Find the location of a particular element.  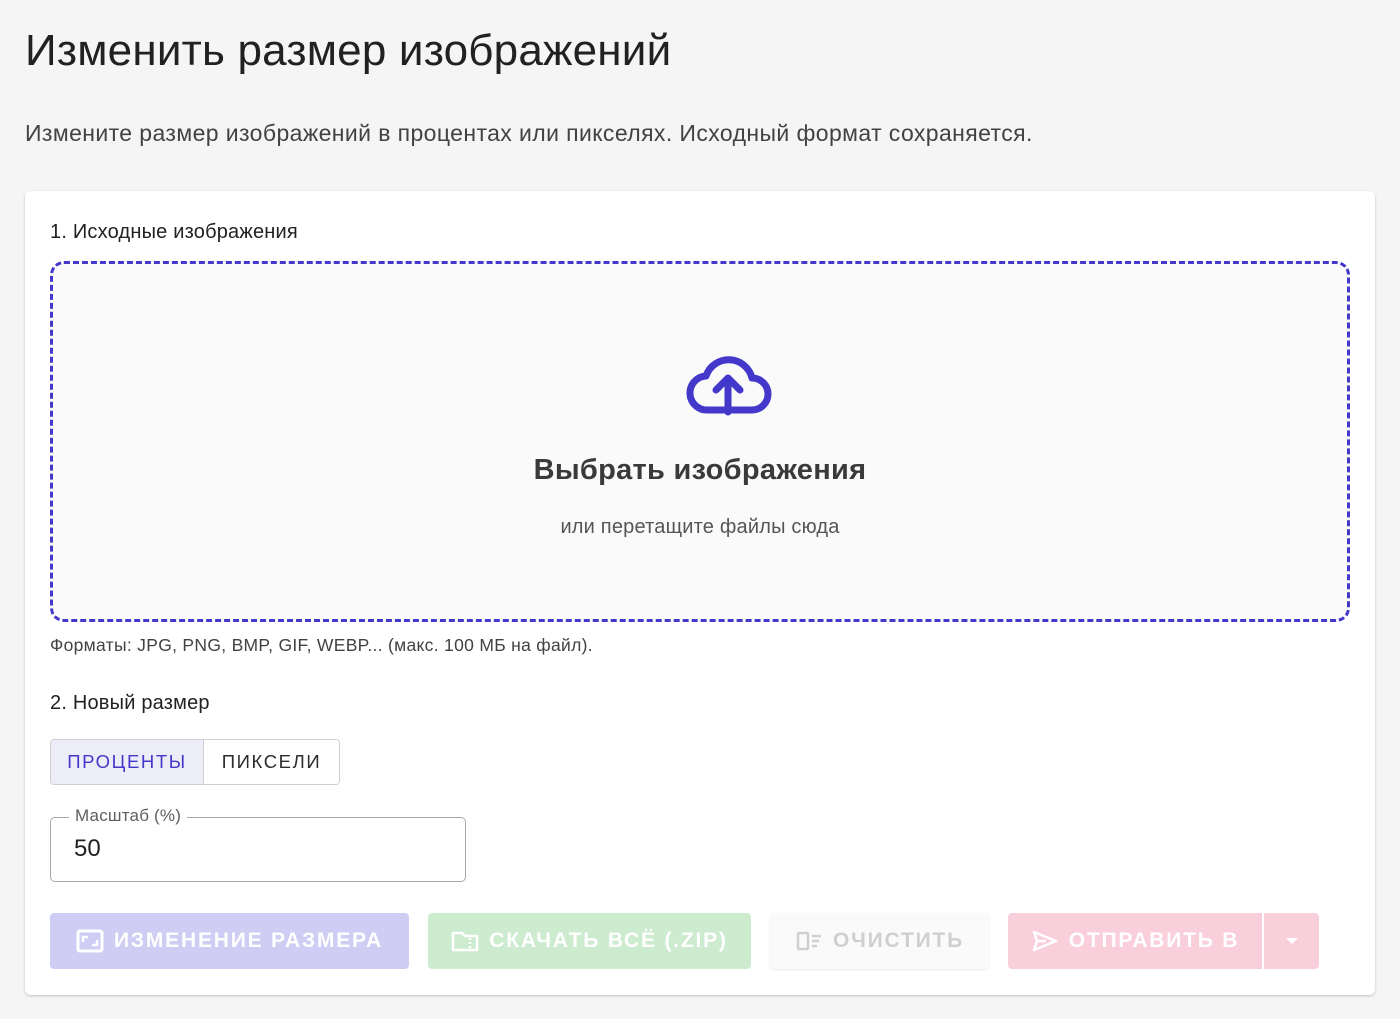

section-title-source: 1. Исходные изображения is located at coordinates (174, 232).